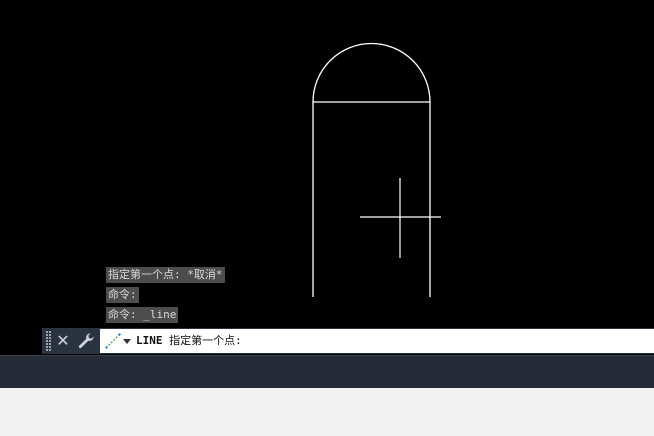  I want to click on line-command-icon, so click(113, 341).